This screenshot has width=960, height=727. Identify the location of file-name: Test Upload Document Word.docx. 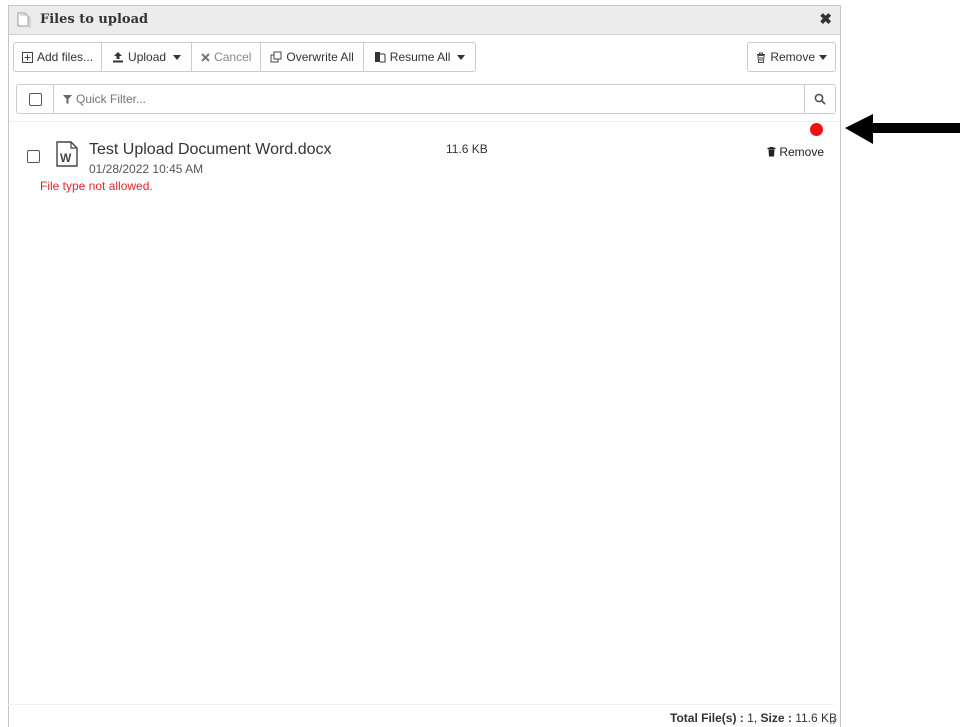
(210, 149).